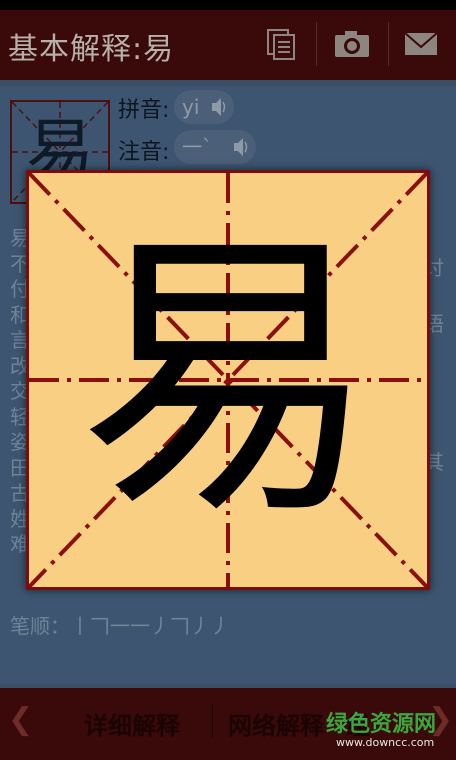  I want to click on mail-icon, so click(422, 44).